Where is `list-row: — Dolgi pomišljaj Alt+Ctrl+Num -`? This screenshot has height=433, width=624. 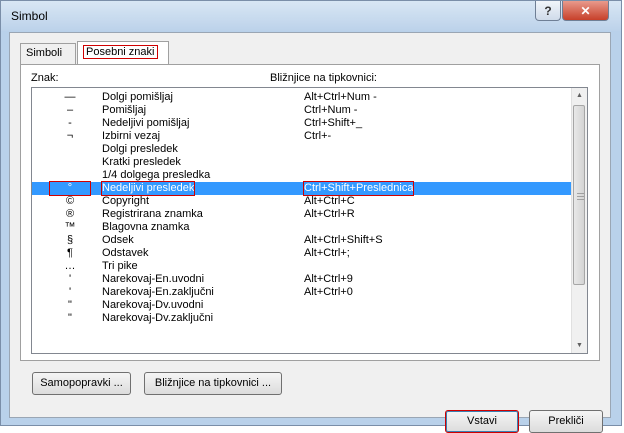
list-row: — Dolgi pomišljaj Alt+Ctrl+Num - is located at coordinates (303, 97).